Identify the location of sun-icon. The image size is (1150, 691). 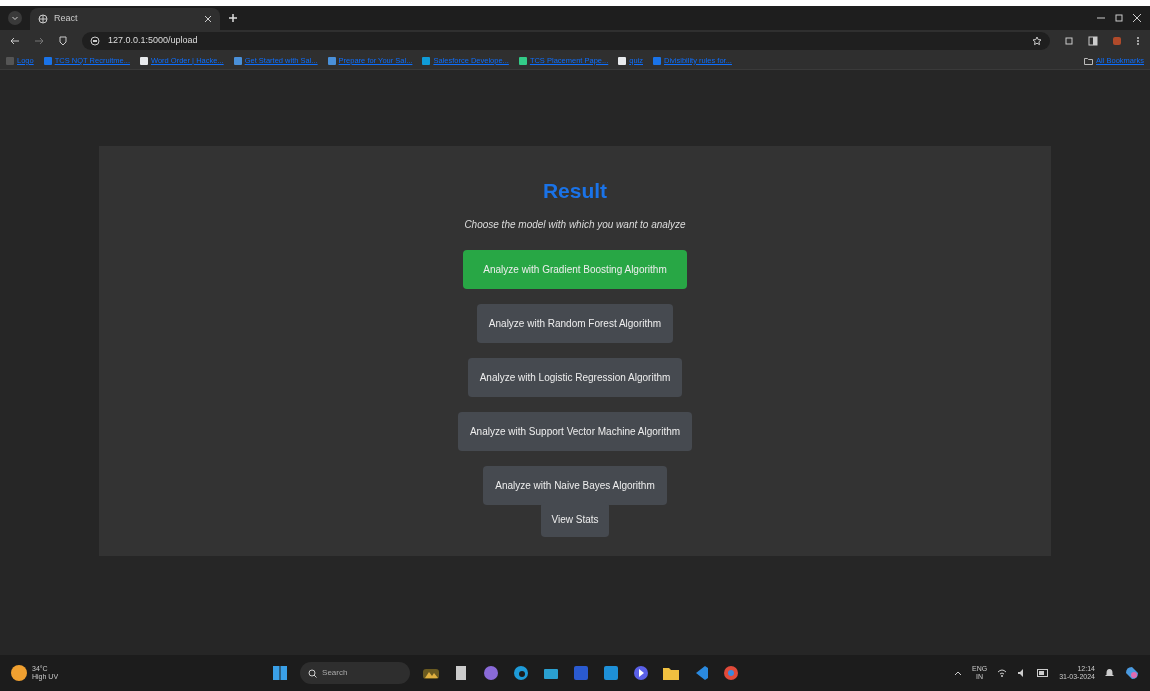
(19, 673).